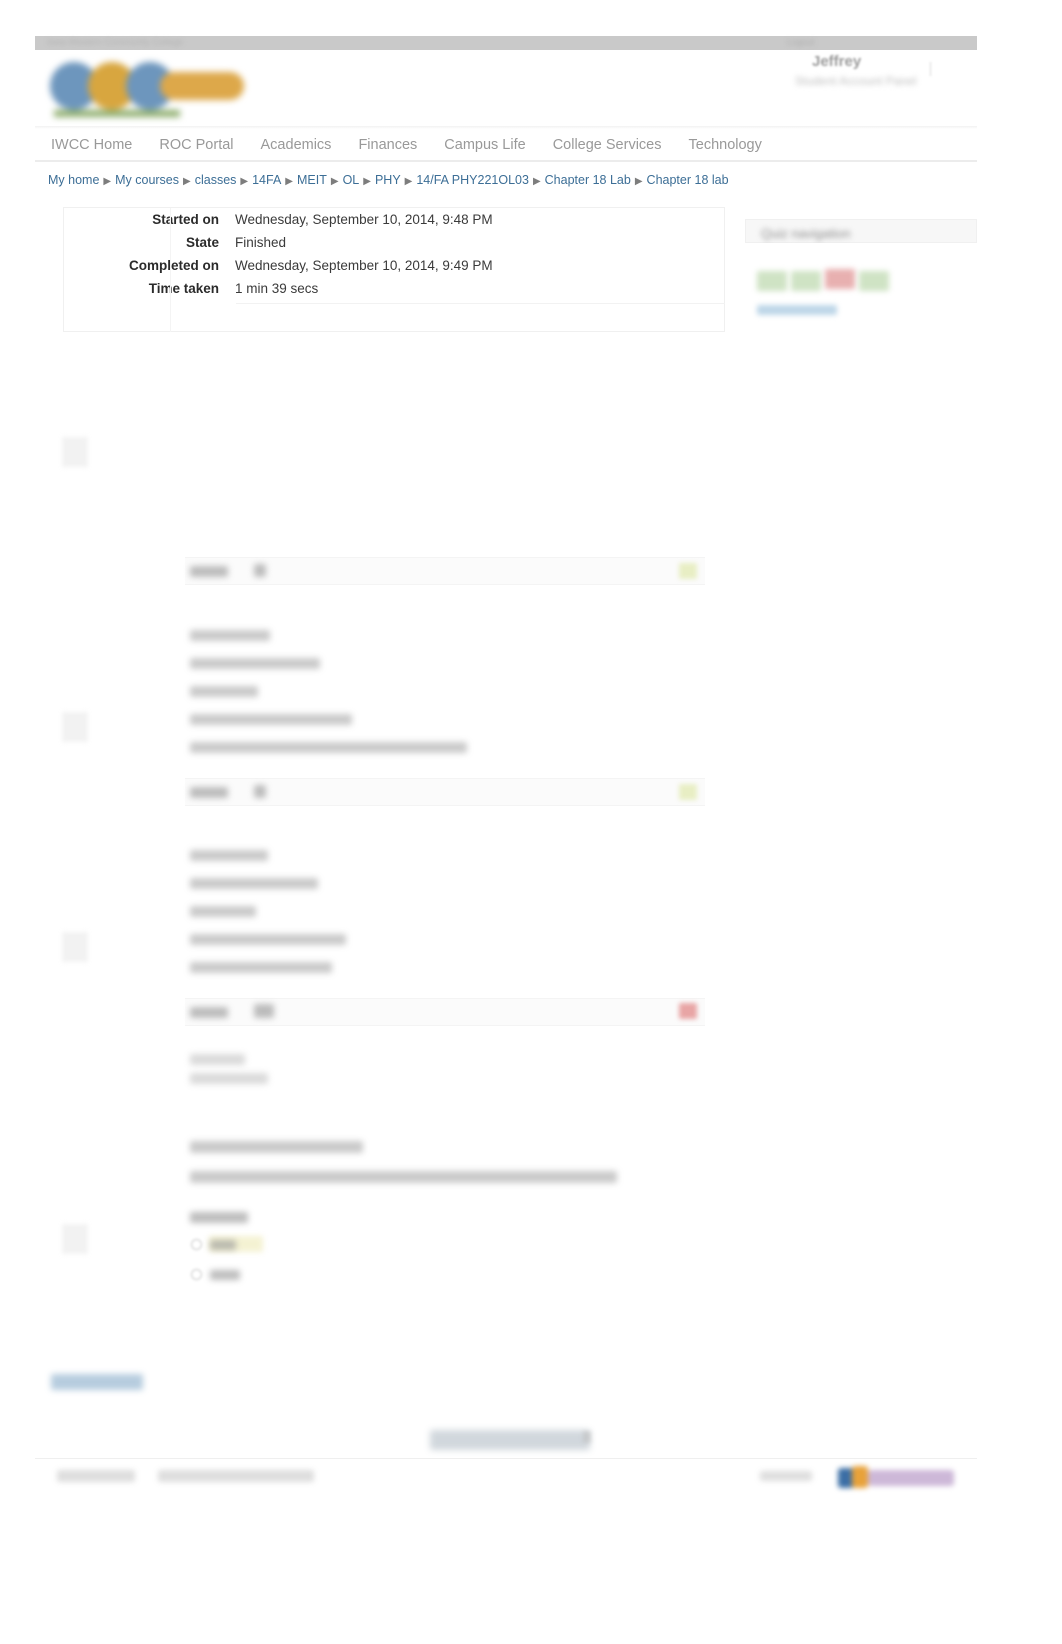 The height and width of the screenshot is (1644, 1062). I want to click on question-4-option-true-label, so click(223, 1245).